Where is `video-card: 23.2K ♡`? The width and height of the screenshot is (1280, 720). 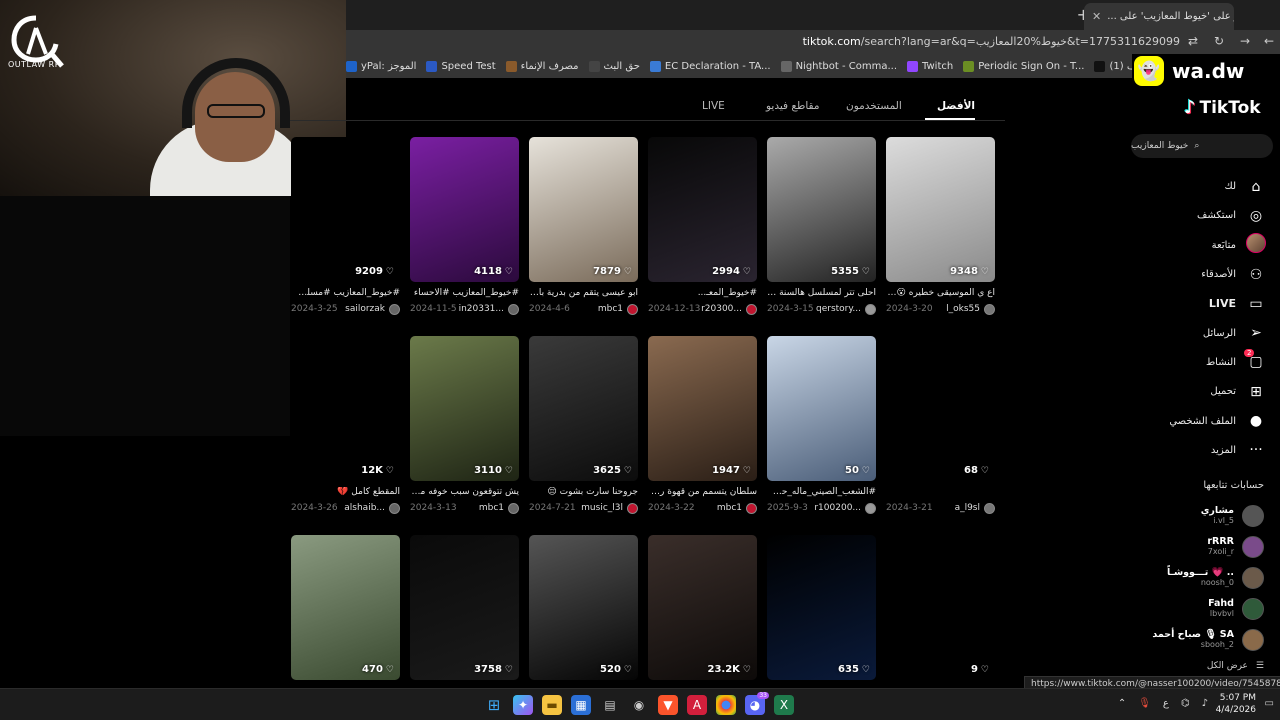
video-card: 23.2K ♡ is located at coordinates (702, 607).